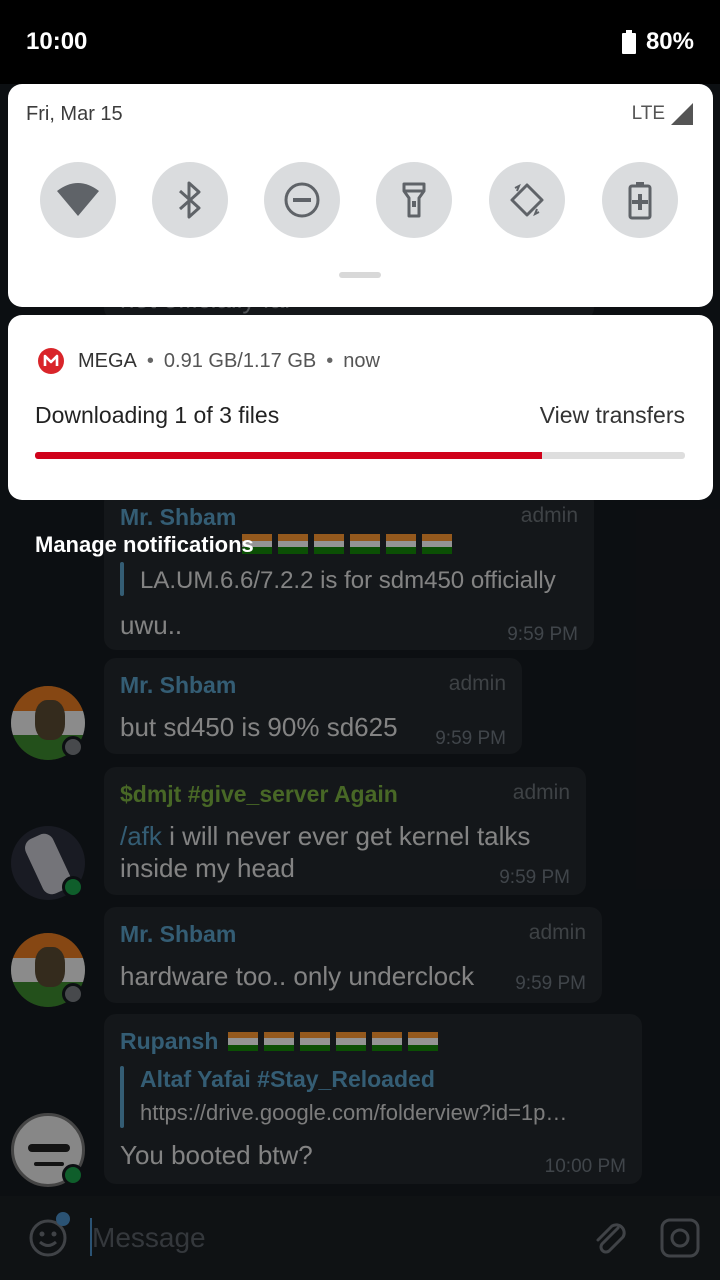  Describe the element at coordinates (360, 275) in the screenshot. I see `drag-handle` at that location.